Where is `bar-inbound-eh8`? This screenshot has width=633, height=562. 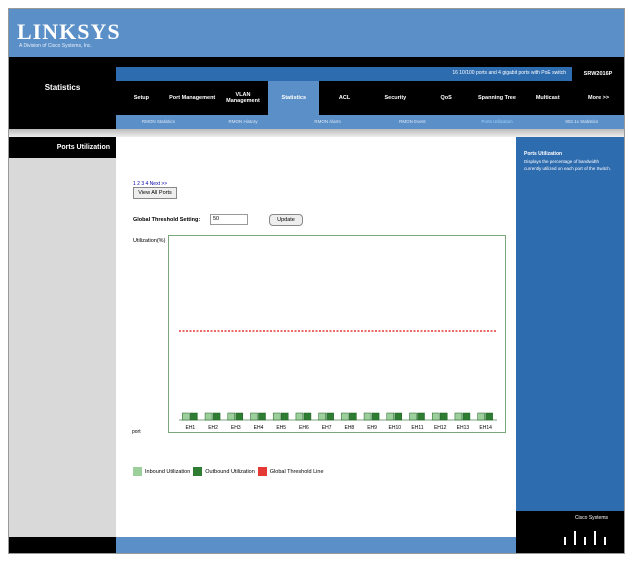 bar-inbound-eh8 is located at coordinates (345, 416).